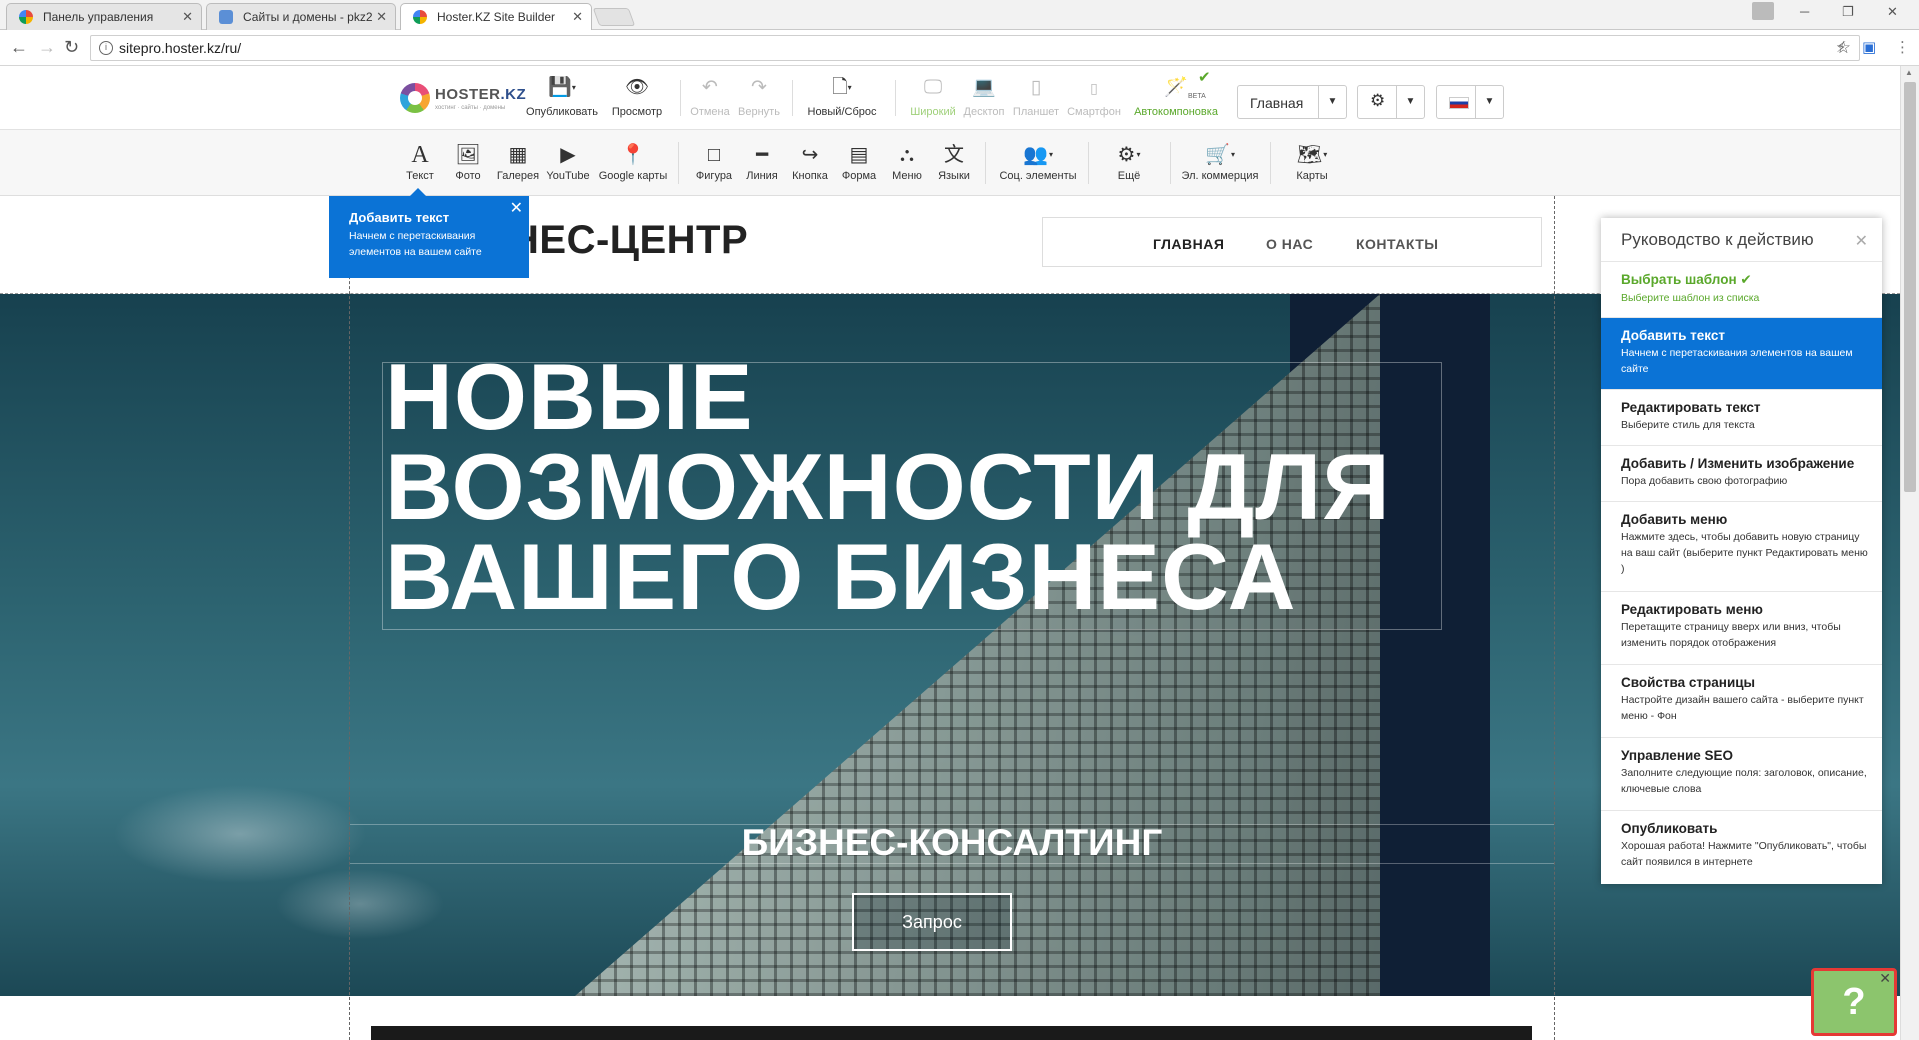 The width and height of the screenshot is (1919, 1040). I want to click on close-window-icon: ✕, so click(1892, 12).